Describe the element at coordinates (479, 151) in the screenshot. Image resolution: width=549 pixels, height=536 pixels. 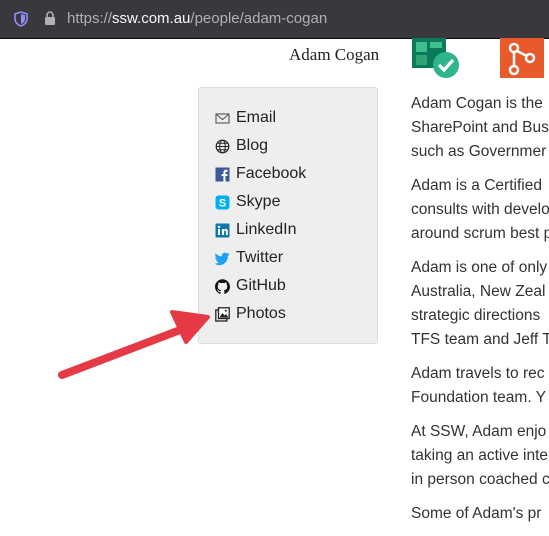
I see `bio-line: such as Governmer` at that location.